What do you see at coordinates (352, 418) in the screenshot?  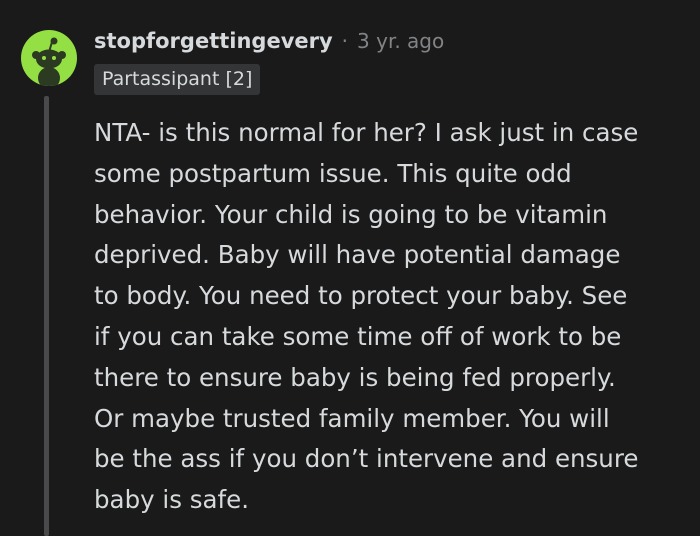 I see `comment-text-line: Or maybe trusted family member. You will` at bounding box center [352, 418].